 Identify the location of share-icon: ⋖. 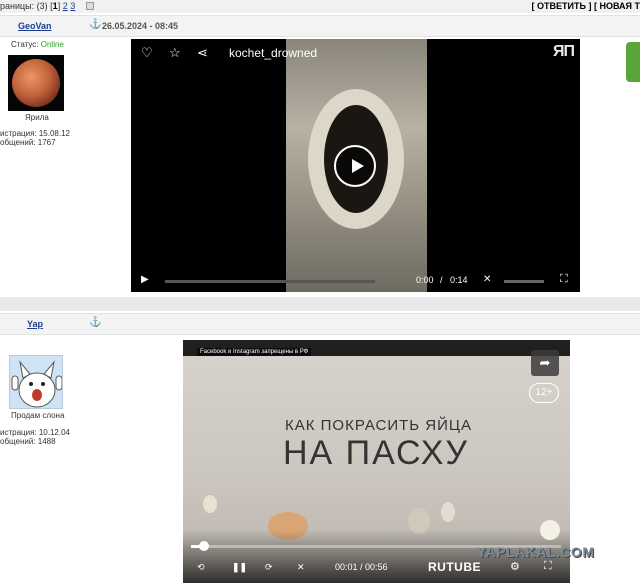
(202, 53).